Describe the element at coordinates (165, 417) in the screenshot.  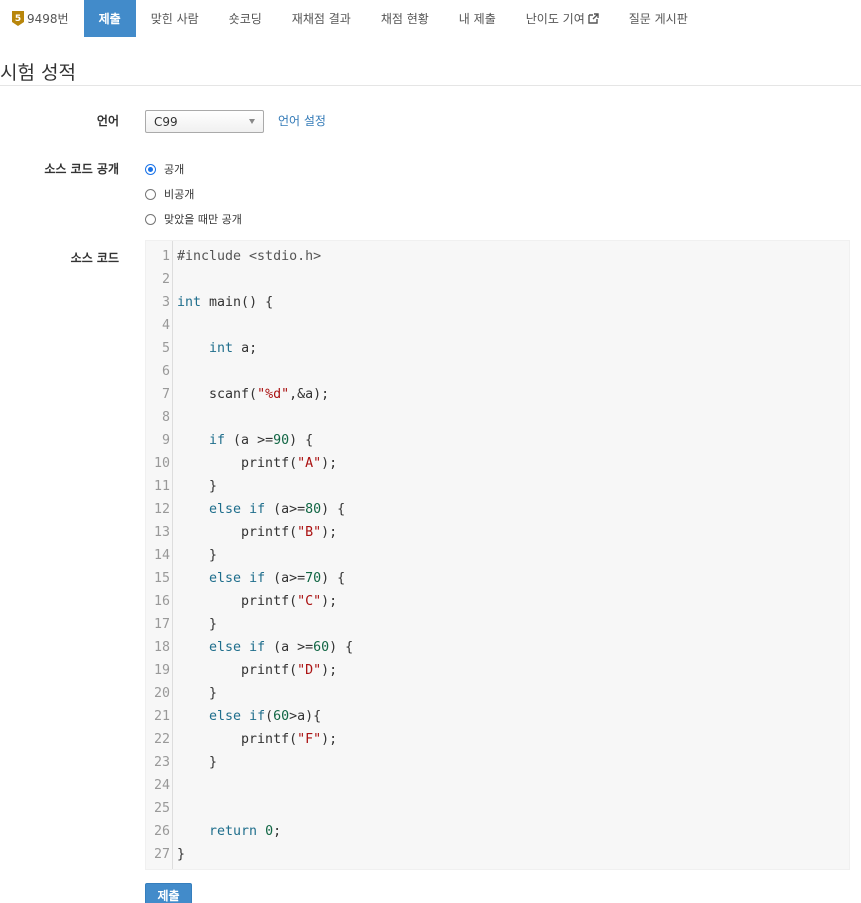
I see `line-number: 8` at that location.